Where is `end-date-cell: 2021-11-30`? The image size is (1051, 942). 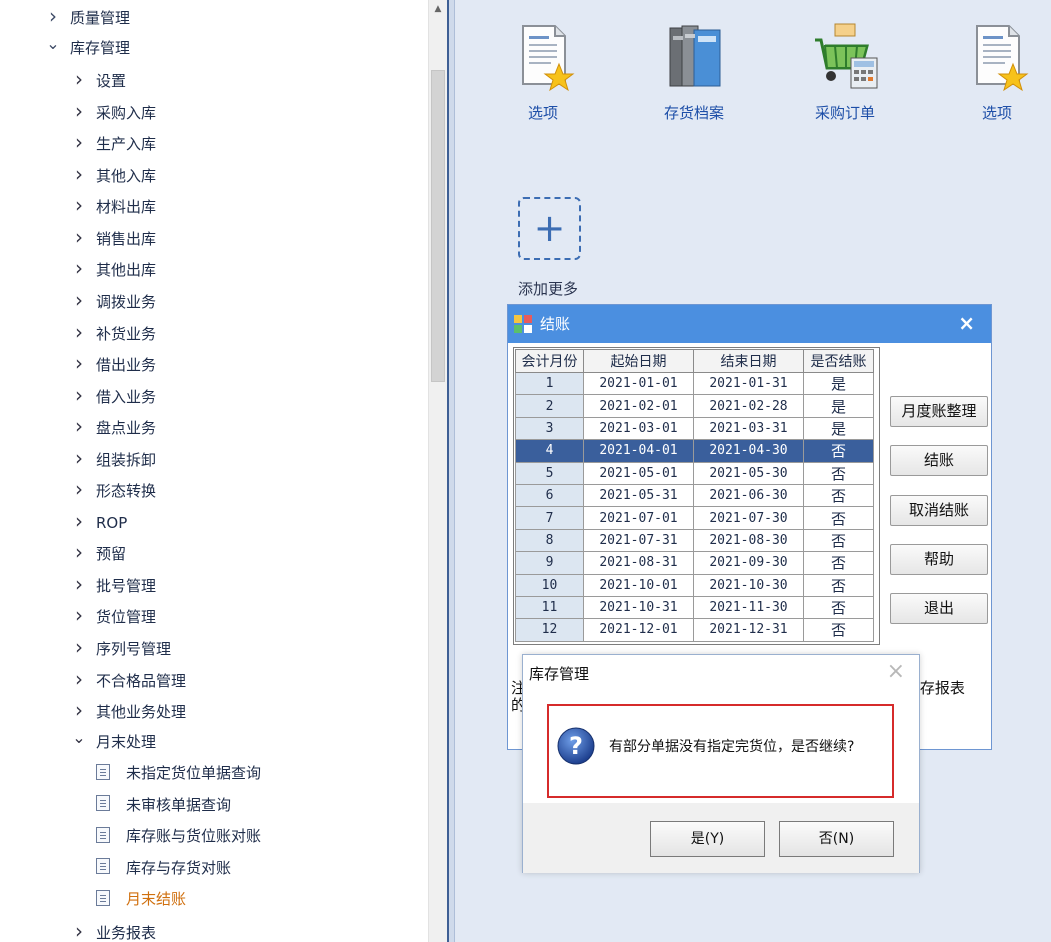 end-date-cell: 2021-11-30 is located at coordinates (748, 607).